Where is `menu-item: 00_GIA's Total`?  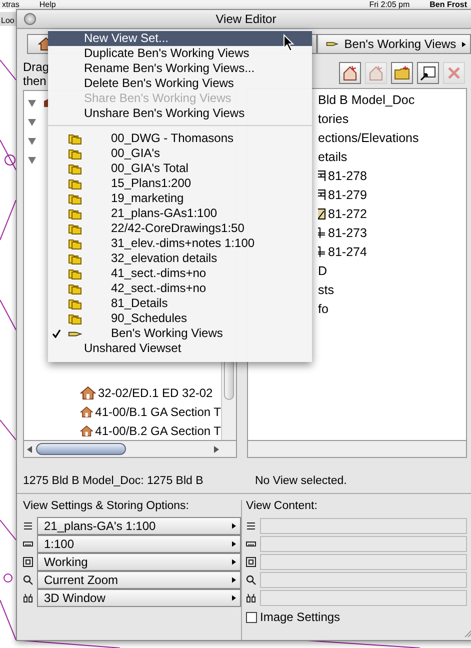
menu-item: 00_GIA's Total is located at coordinates (180, 168).